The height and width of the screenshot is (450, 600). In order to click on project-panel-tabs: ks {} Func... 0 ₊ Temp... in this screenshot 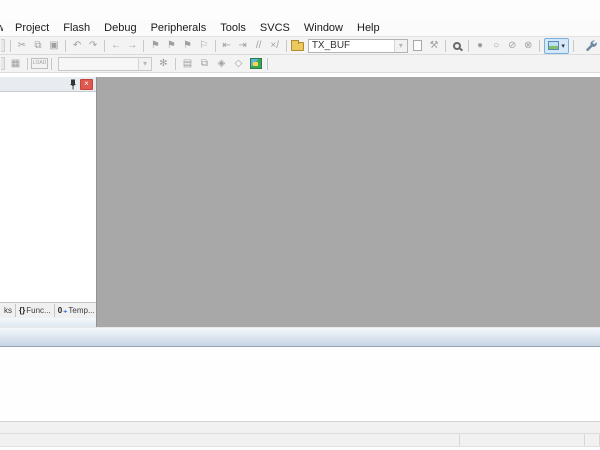, I will do `click(48, 310)`.